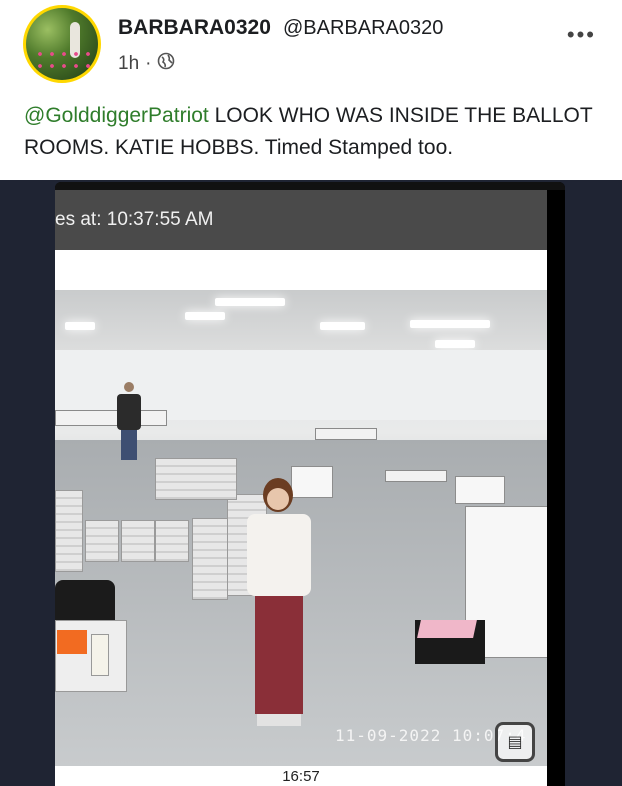  I want to click on mention-link: @GolddiggerPatriot, so click(116, 115).